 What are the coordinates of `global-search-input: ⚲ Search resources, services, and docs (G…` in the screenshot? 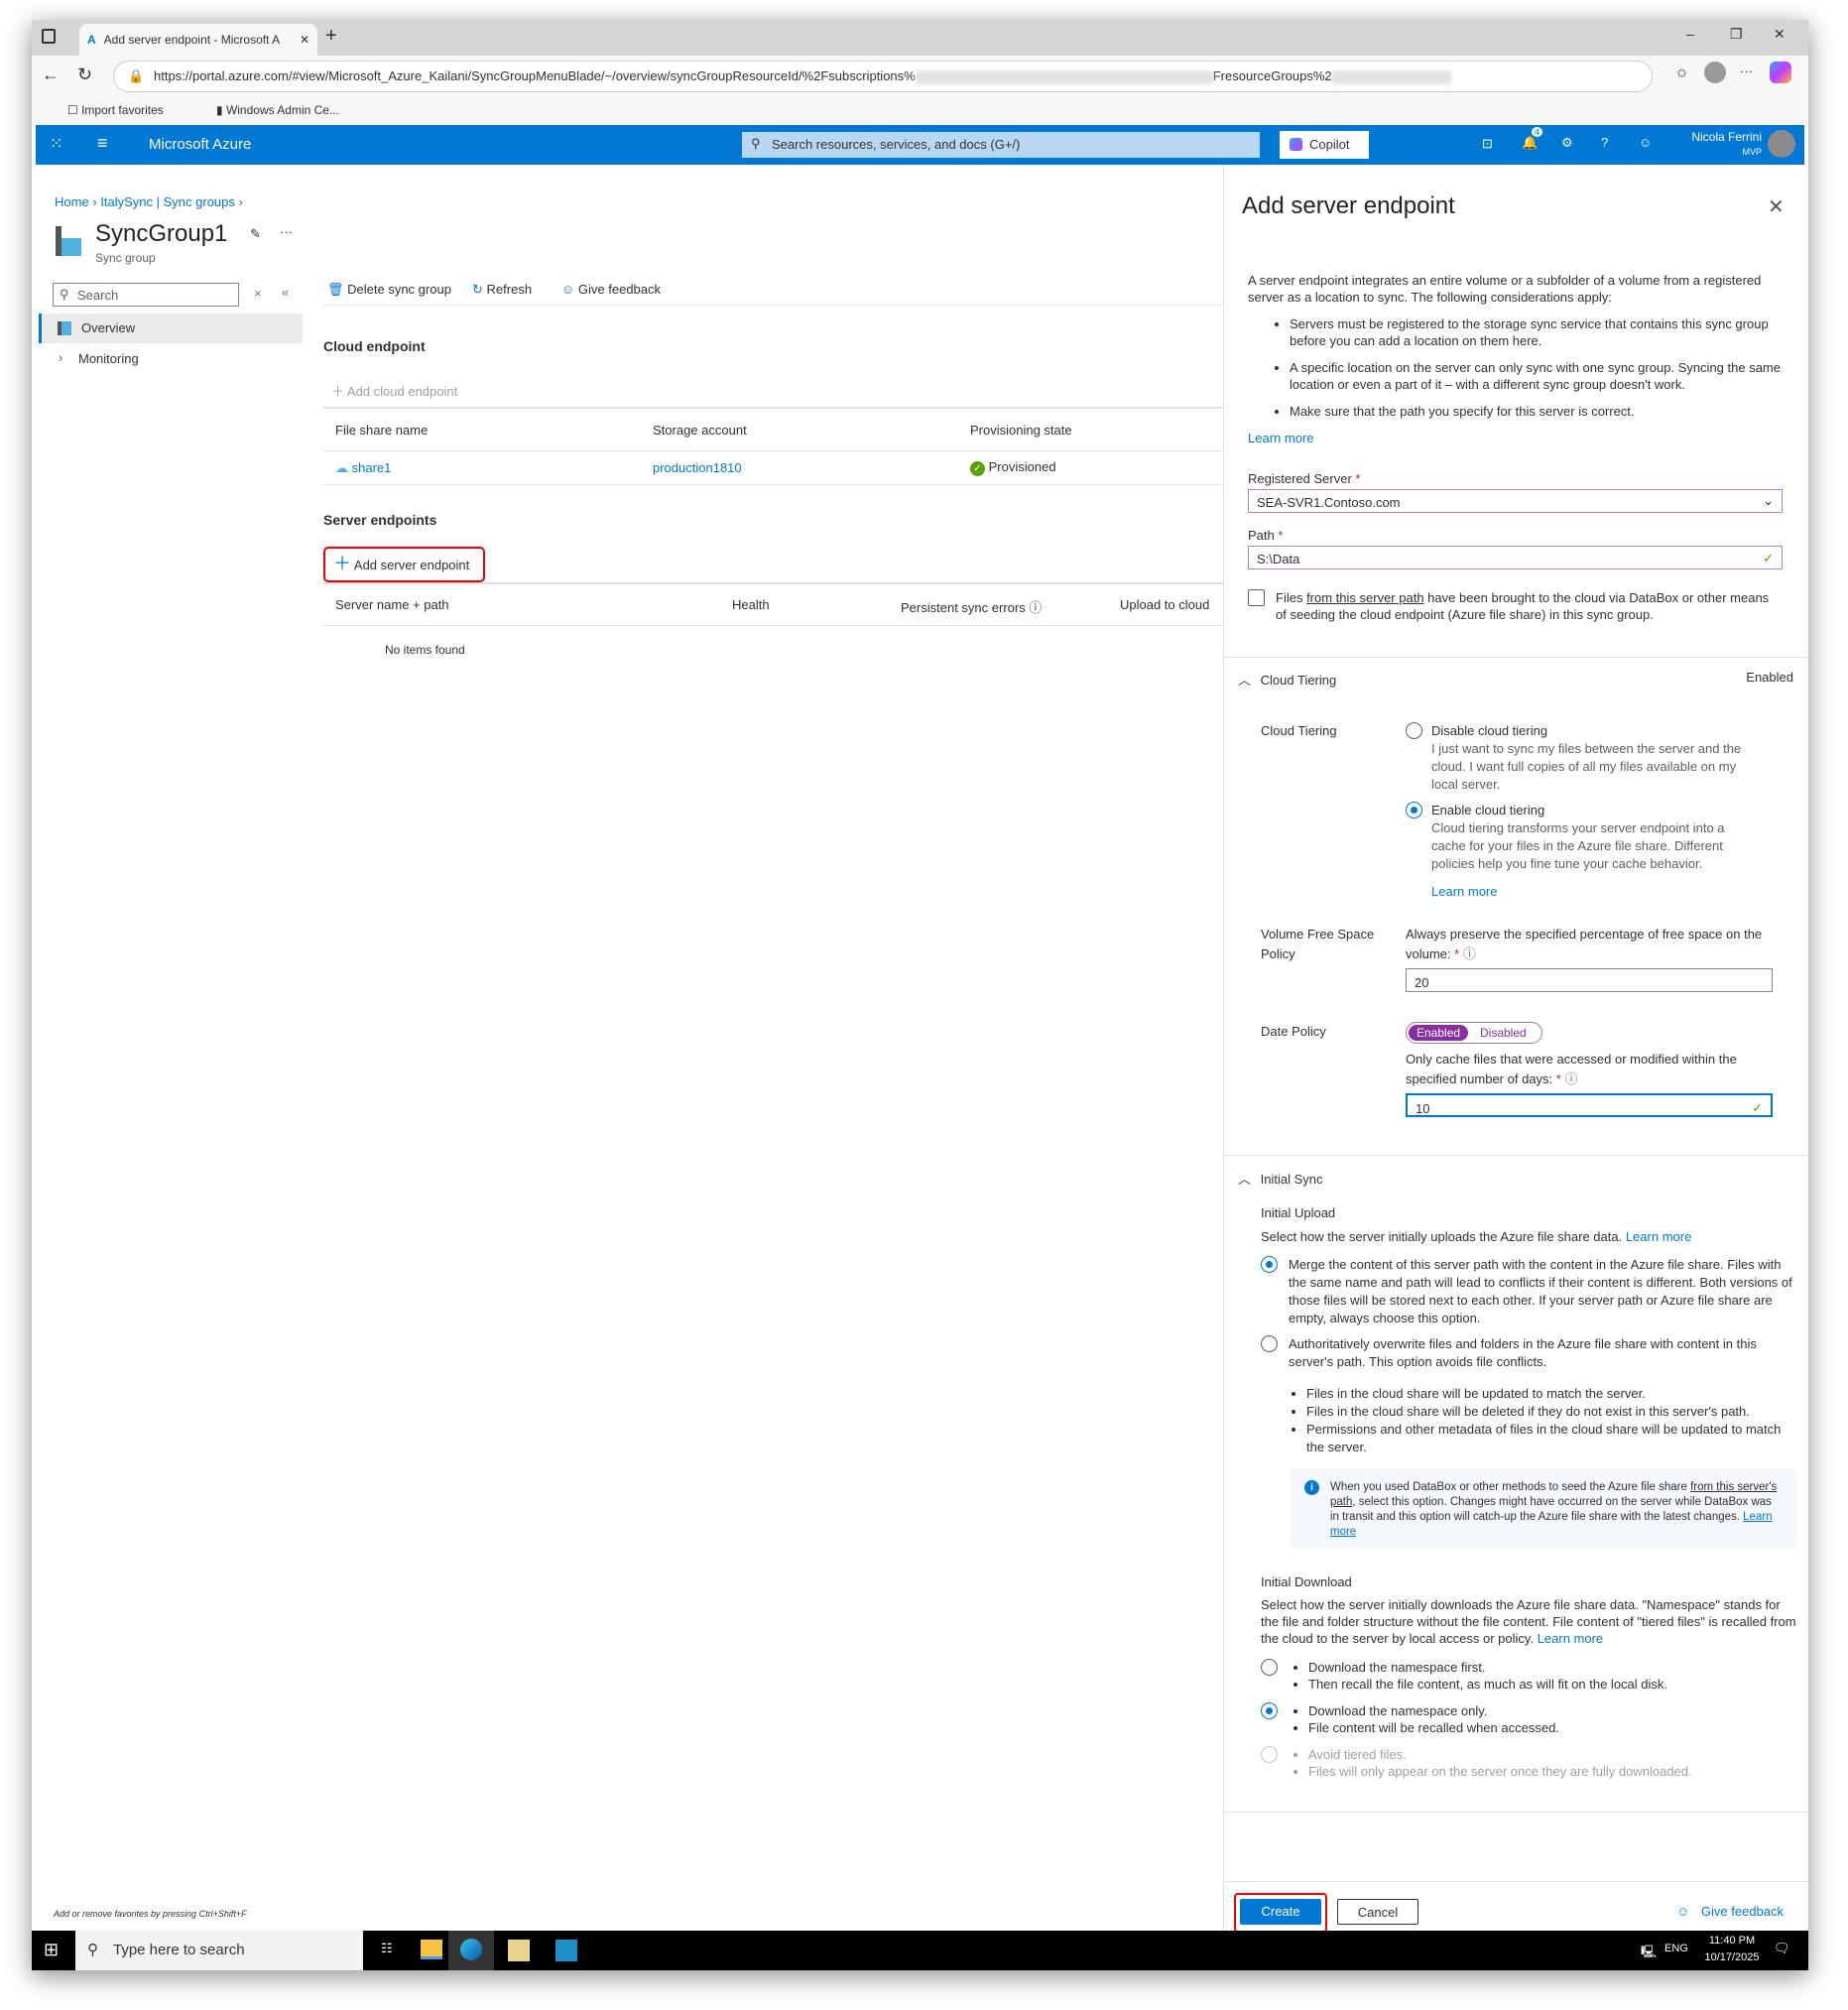 It's located at (1001, 145).